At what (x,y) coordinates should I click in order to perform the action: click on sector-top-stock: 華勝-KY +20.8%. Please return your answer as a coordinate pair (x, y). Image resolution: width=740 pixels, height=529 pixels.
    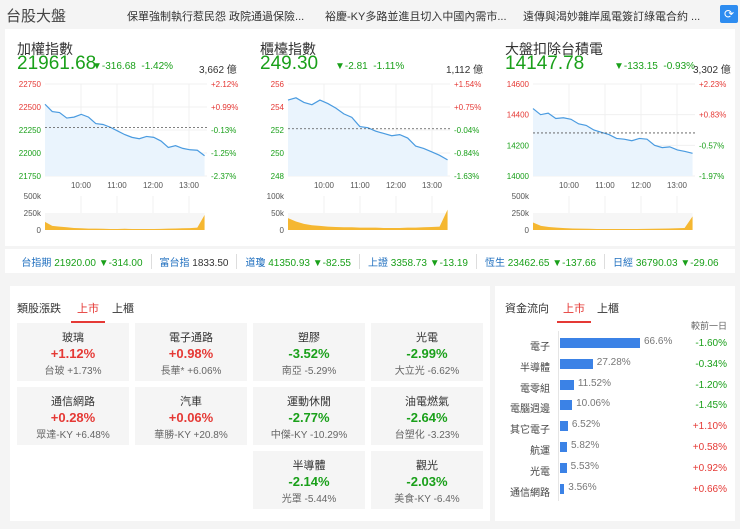
    Looking at the image, I should click on (191, 435).